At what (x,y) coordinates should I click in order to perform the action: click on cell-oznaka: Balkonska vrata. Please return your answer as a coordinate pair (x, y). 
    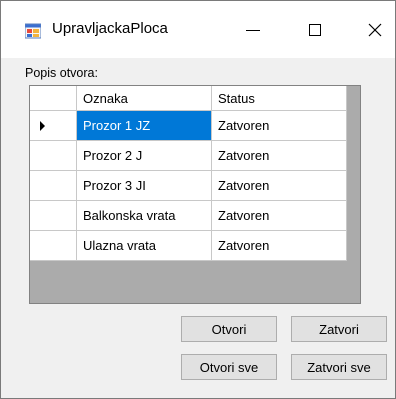
    Looking at the image, I should click on (144, 215).